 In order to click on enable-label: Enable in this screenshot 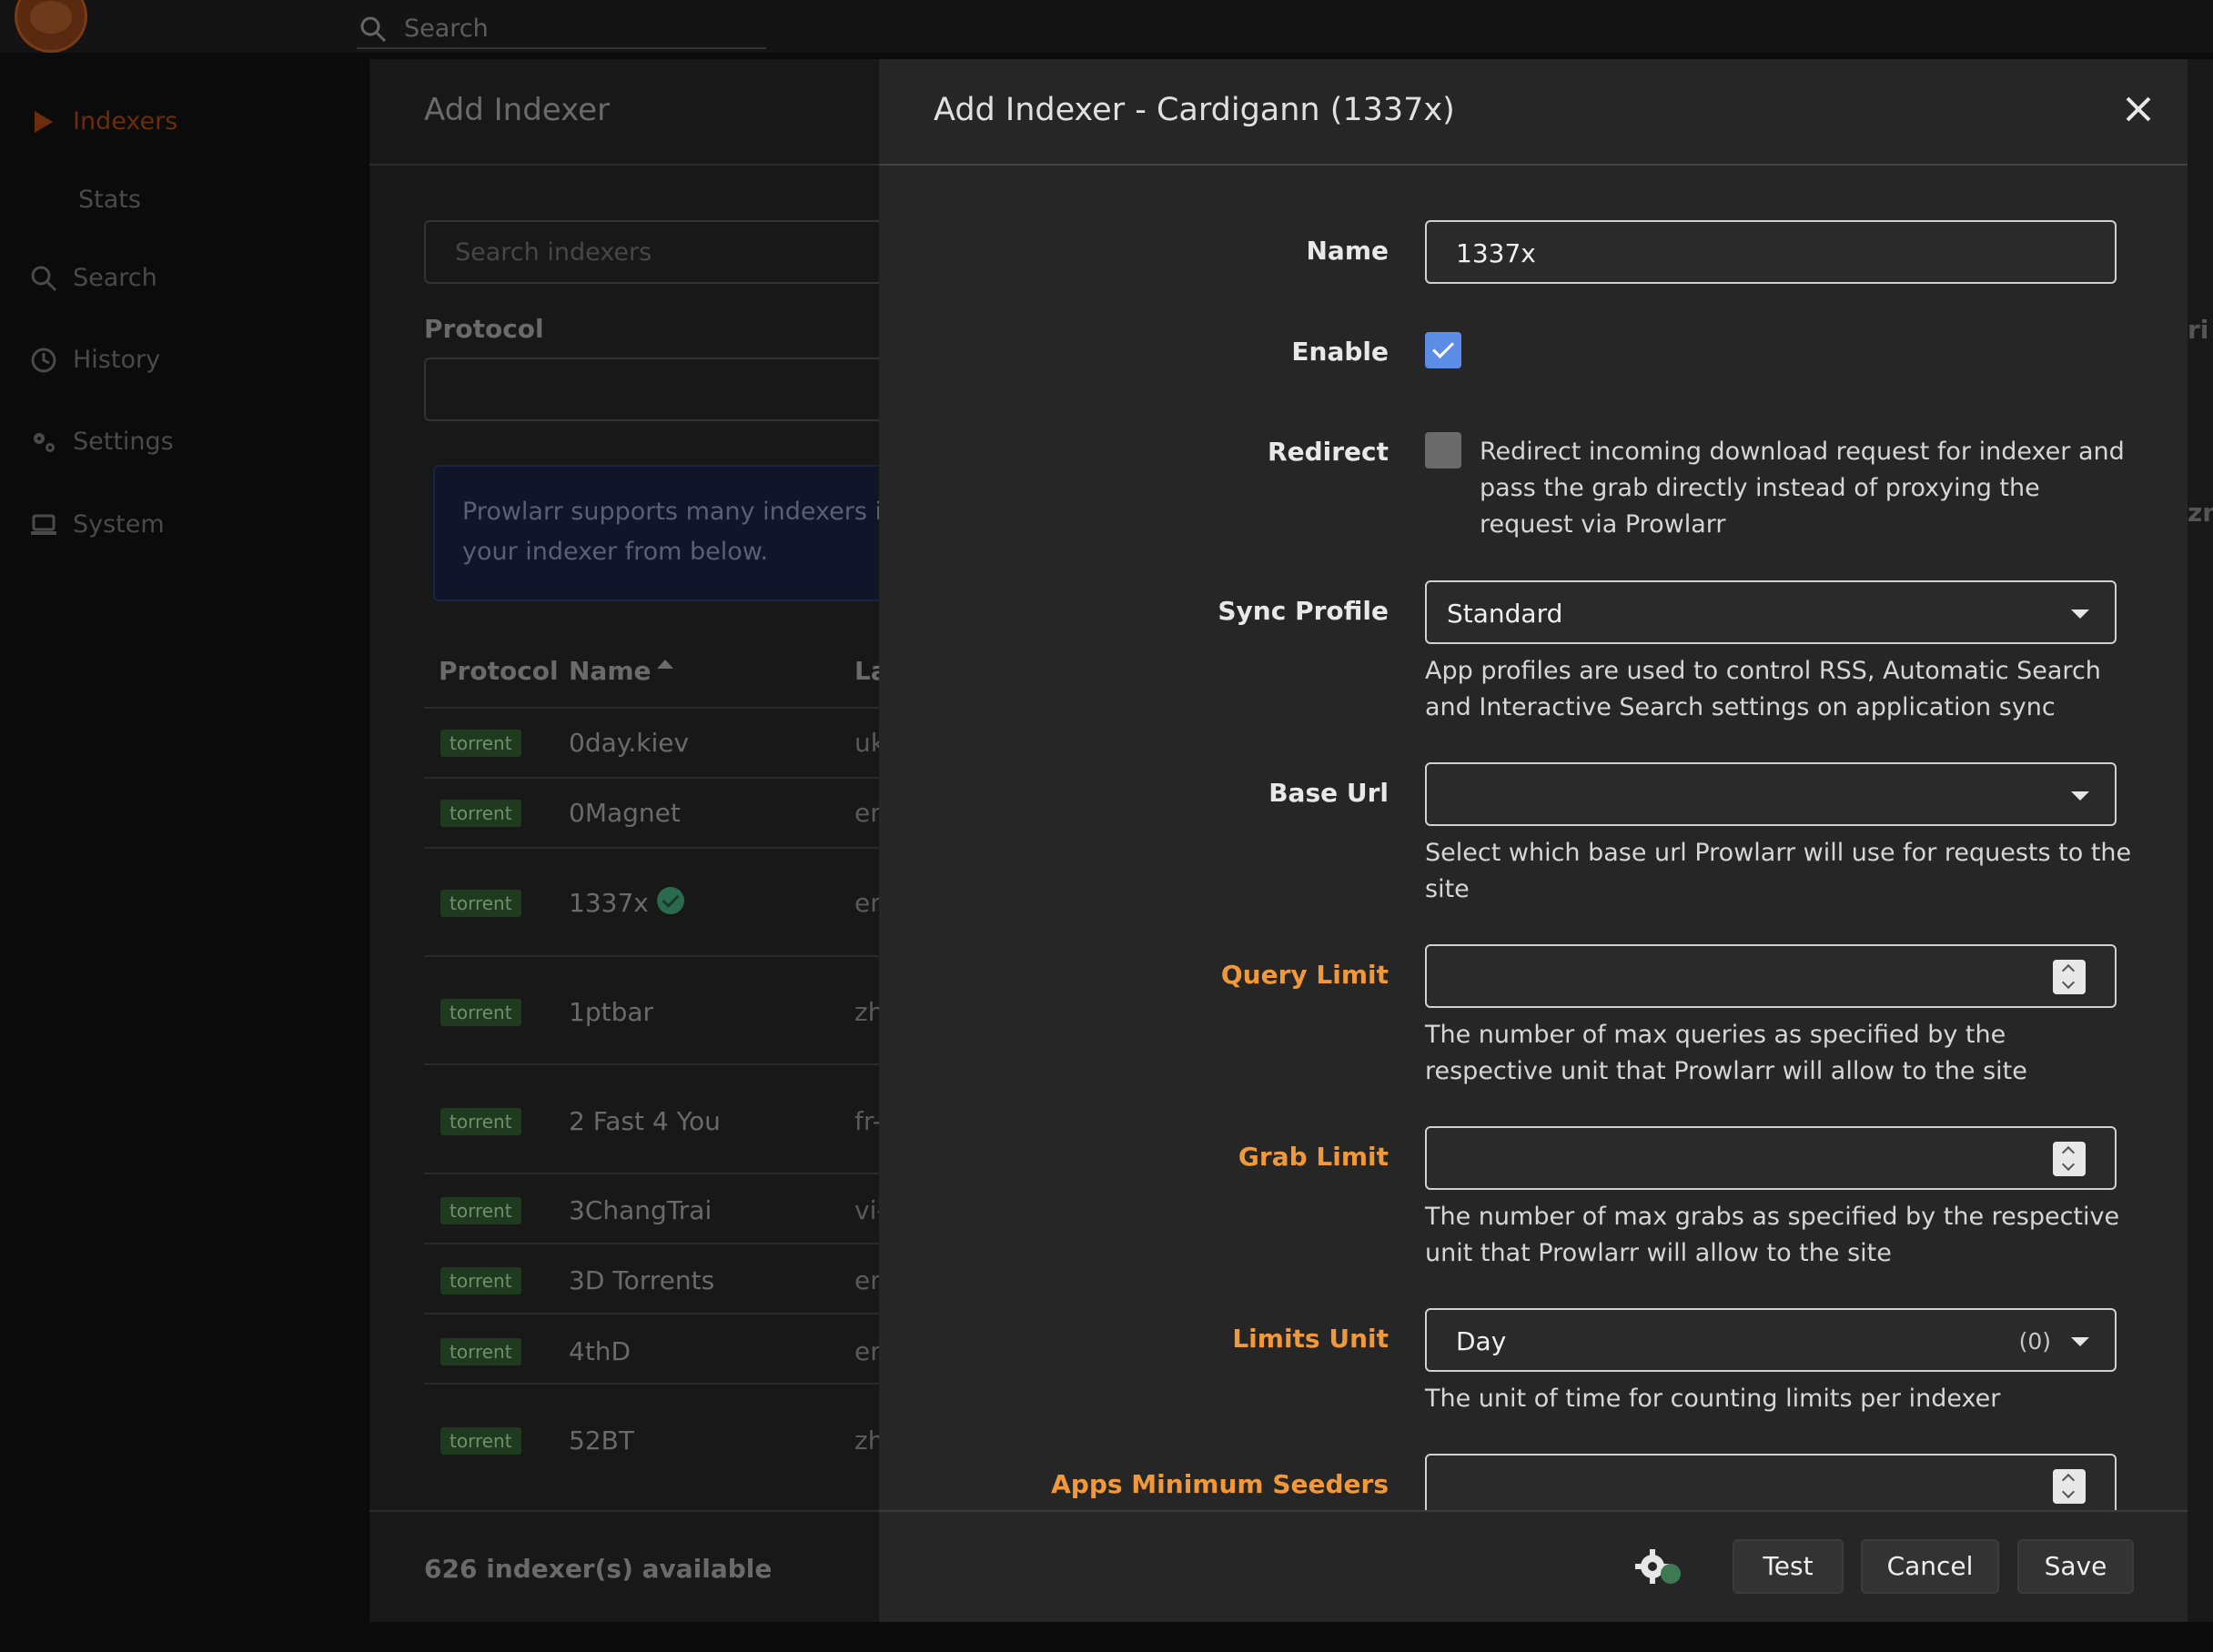, I will do `click(1340, 352)`.